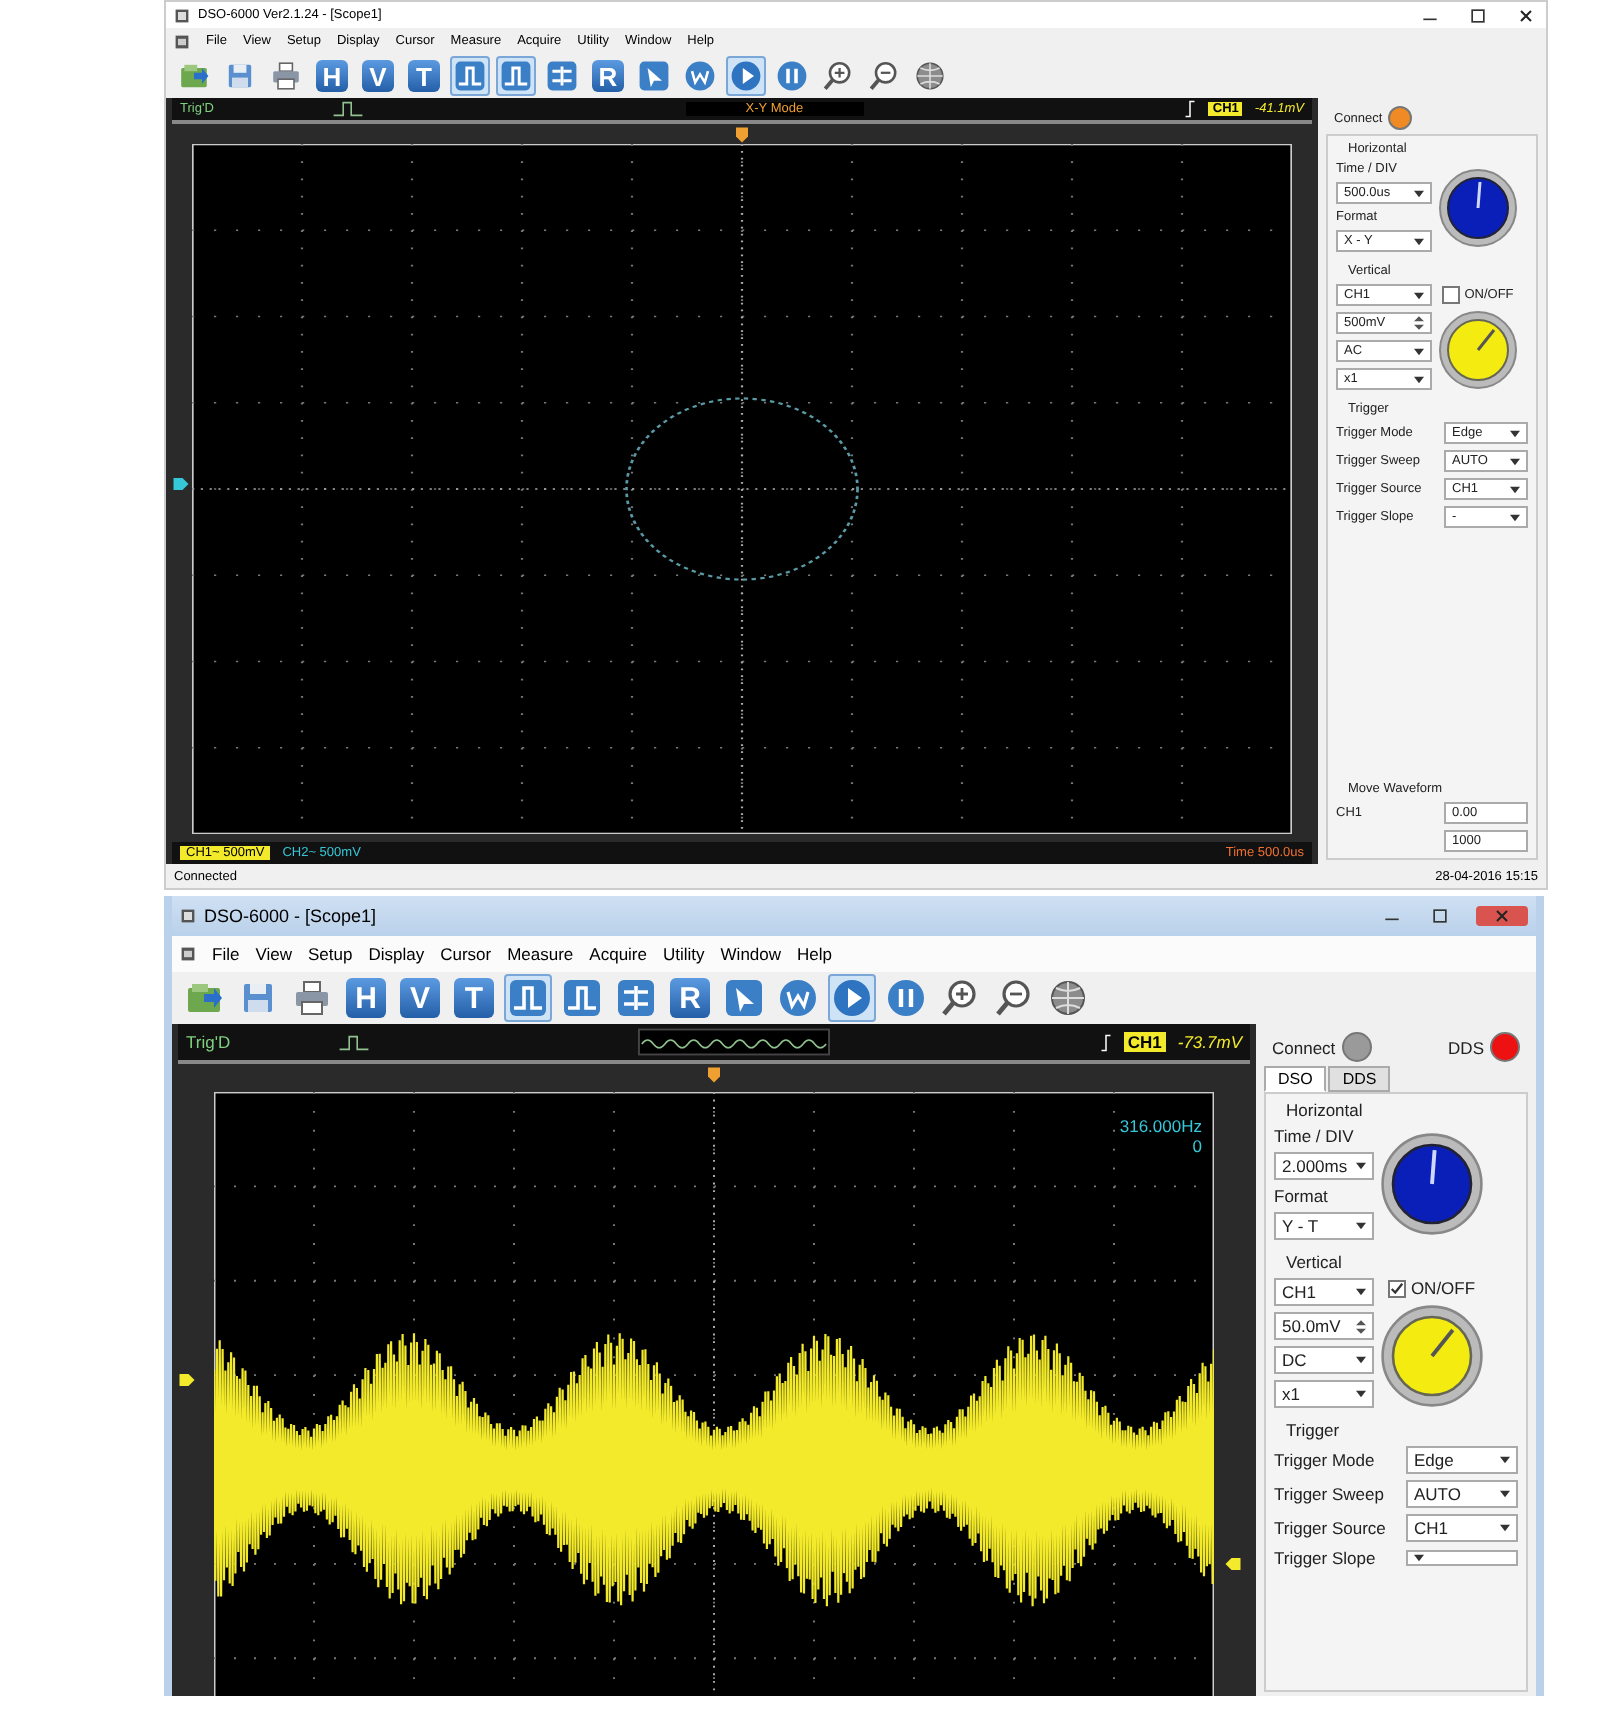  I want to click on field-label: Trigger Slope, so click(1325, 1558).